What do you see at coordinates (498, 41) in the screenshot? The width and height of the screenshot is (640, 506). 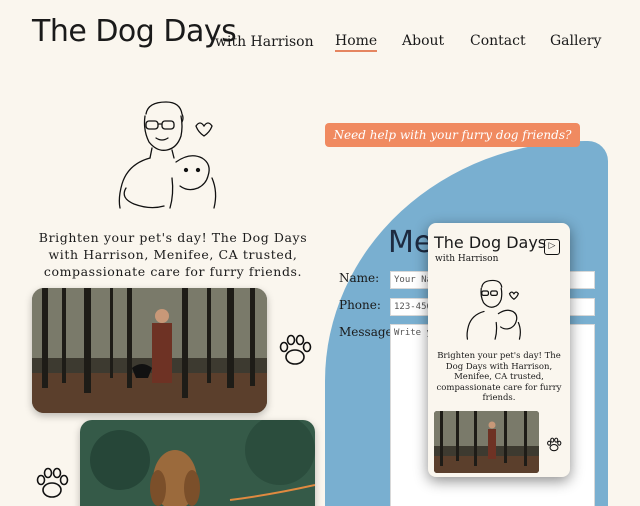 I see `nav-contact: Contact` at bounding box center [498, 41].